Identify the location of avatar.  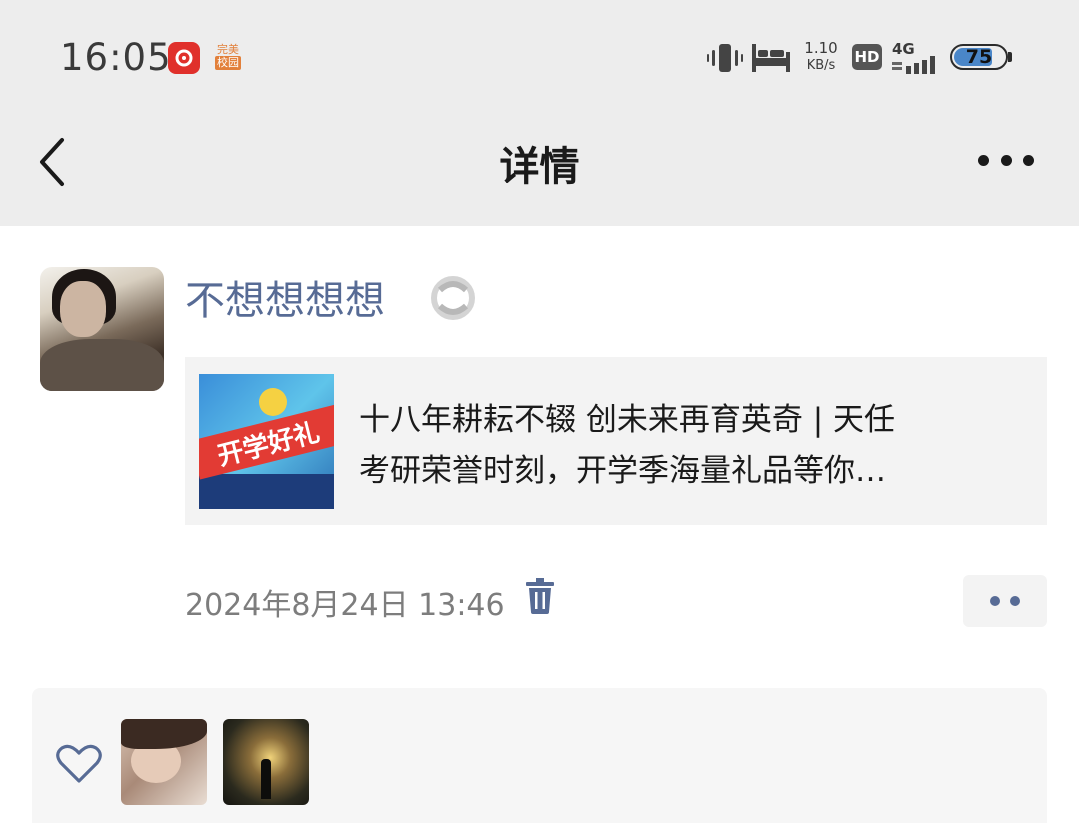
(102, 329).